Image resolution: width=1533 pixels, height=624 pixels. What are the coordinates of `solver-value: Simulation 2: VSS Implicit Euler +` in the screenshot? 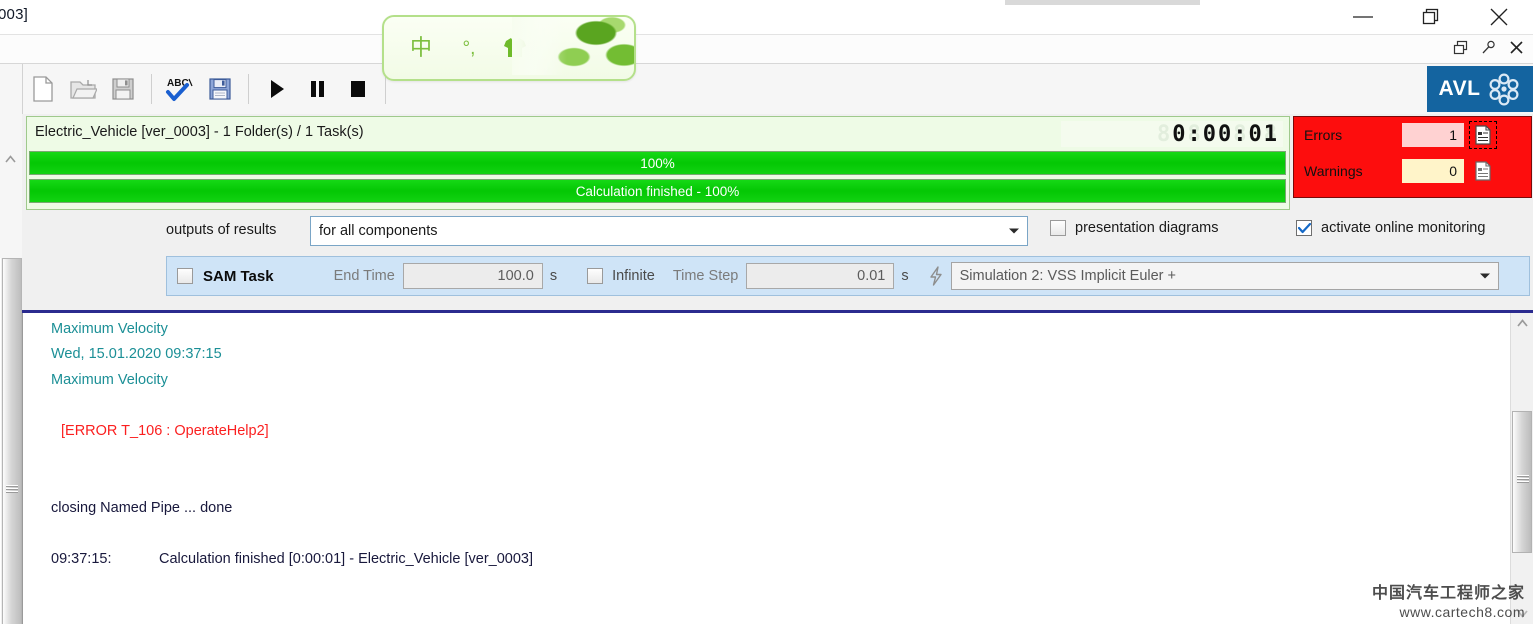 It's located at (1067, 276).